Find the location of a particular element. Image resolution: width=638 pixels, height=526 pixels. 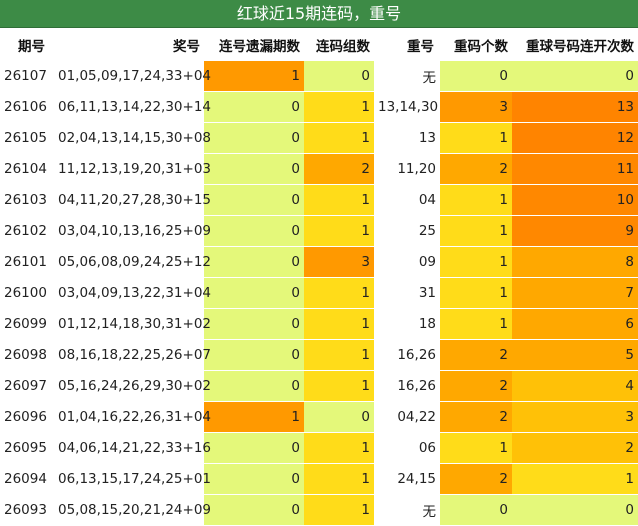

header-miss: 连号遗漏期数 is located at coordinates (254, 45).